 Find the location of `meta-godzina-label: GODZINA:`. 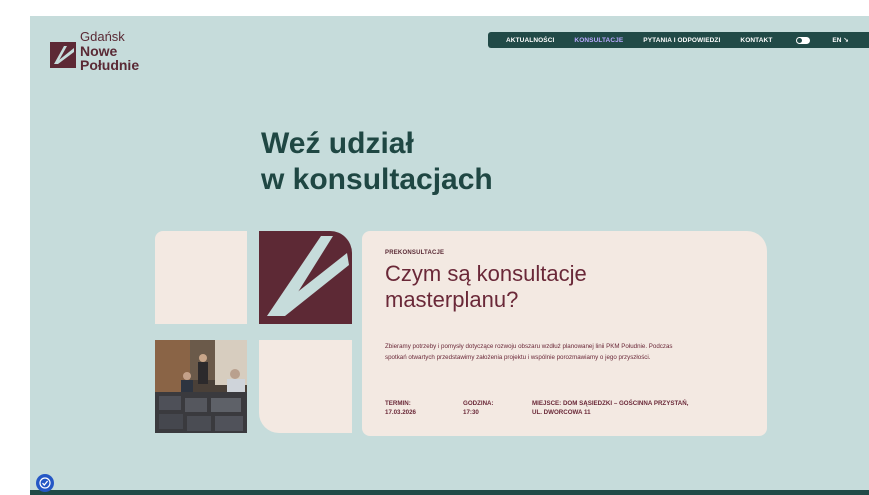

meta-godzina-label: GODZINA: is located at coordinates (478, 403).